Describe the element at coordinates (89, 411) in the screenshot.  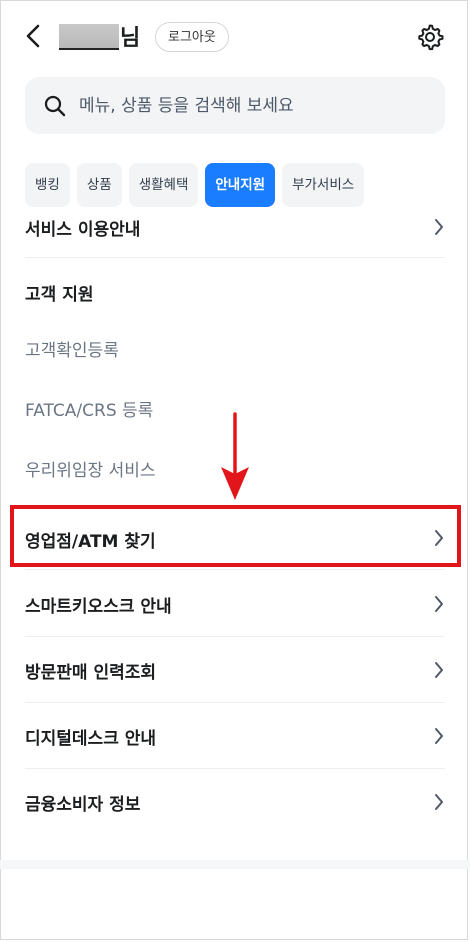
I see `menu-item-label: FATCA/CRS 등록` at that location.